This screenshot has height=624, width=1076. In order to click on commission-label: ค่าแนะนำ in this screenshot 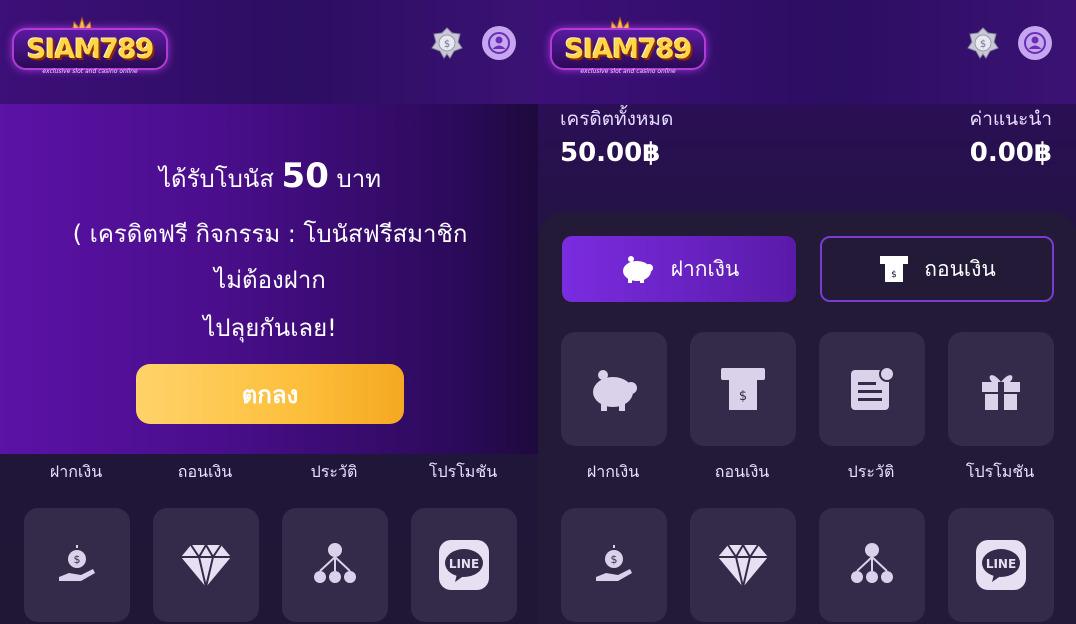, I will do `click(1010, 119)`.